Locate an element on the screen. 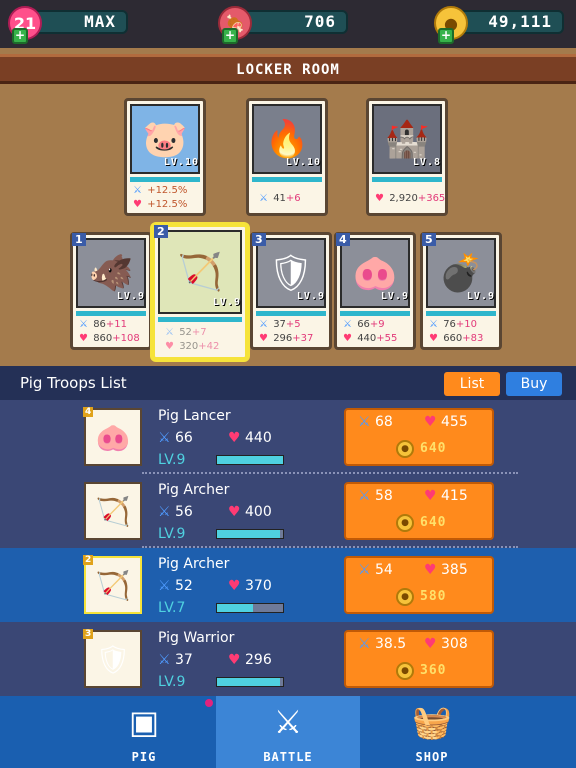 The height and width of the screenshot is (768, 576). troop-name: Pig Archer is located at coordinates (194, 564).